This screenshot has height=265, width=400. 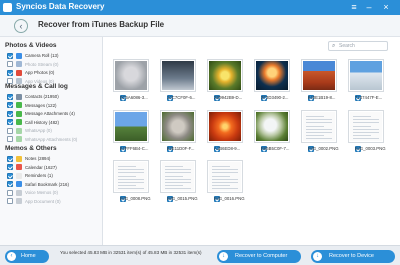 What do you see at coordinates (19, 72) in the screenshot?
I see `app-photos-icon` at bounding box center [19, 72].